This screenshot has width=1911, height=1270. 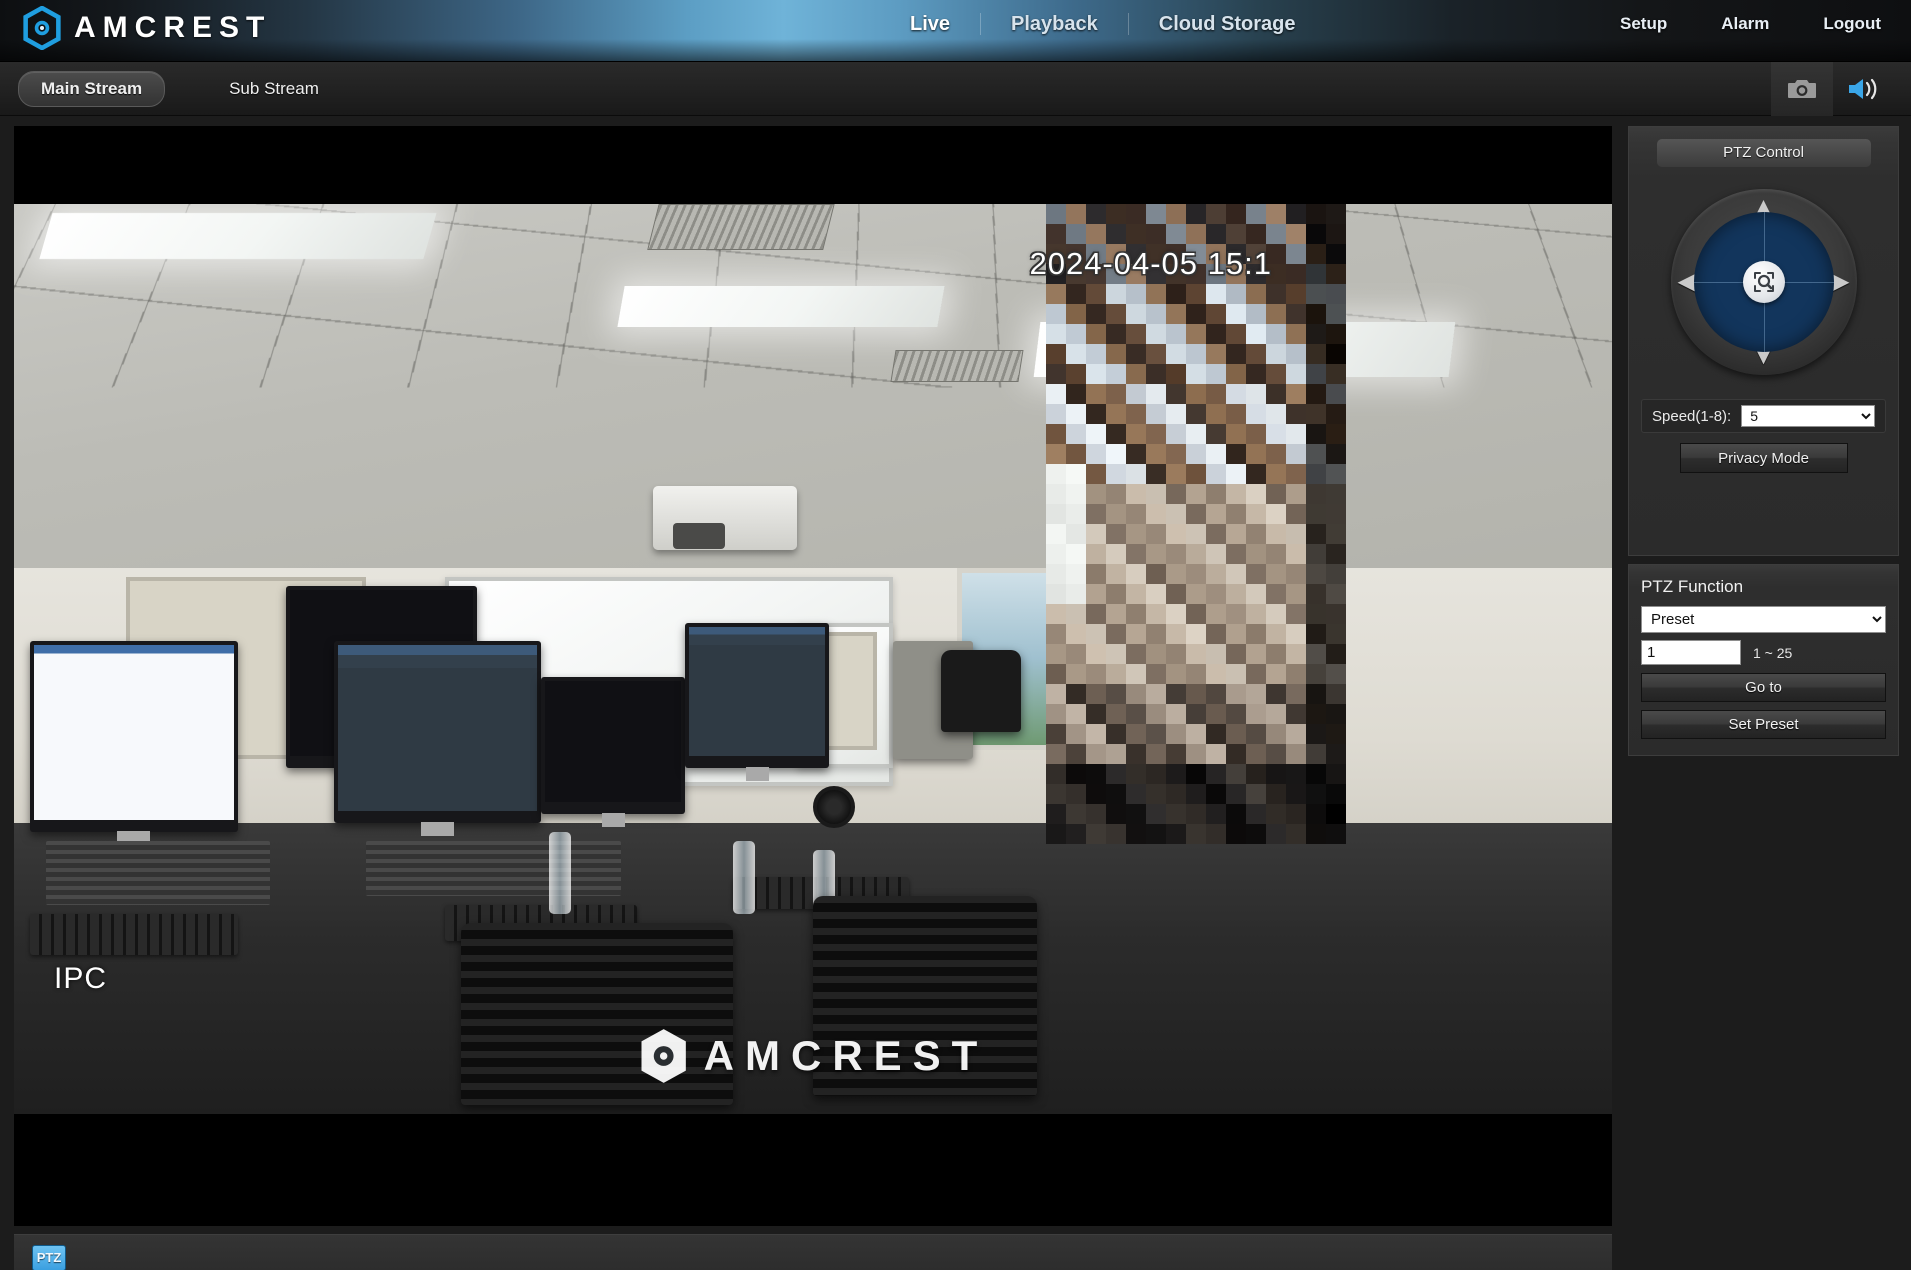 I want to click on ptz-preset-row: 1 ~ 25, so click(x=1763, y=652).